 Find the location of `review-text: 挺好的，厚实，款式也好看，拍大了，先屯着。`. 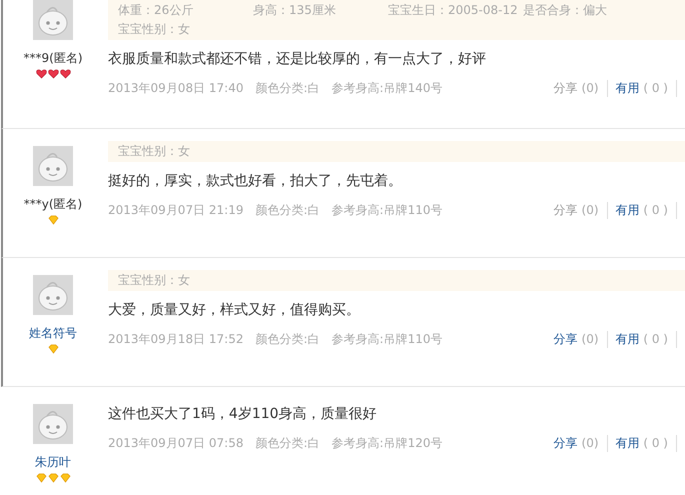

review-text: 挺好的，厚实，款式也好看，拍大了，先屯着。 is located at coordinates (255, 181).